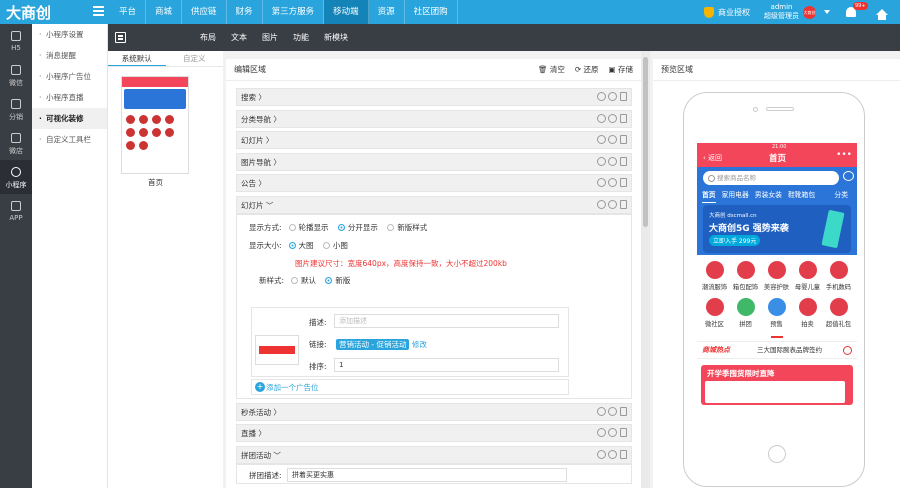  I want to click on preview-grid-item: 微社区, so click(714, 315).